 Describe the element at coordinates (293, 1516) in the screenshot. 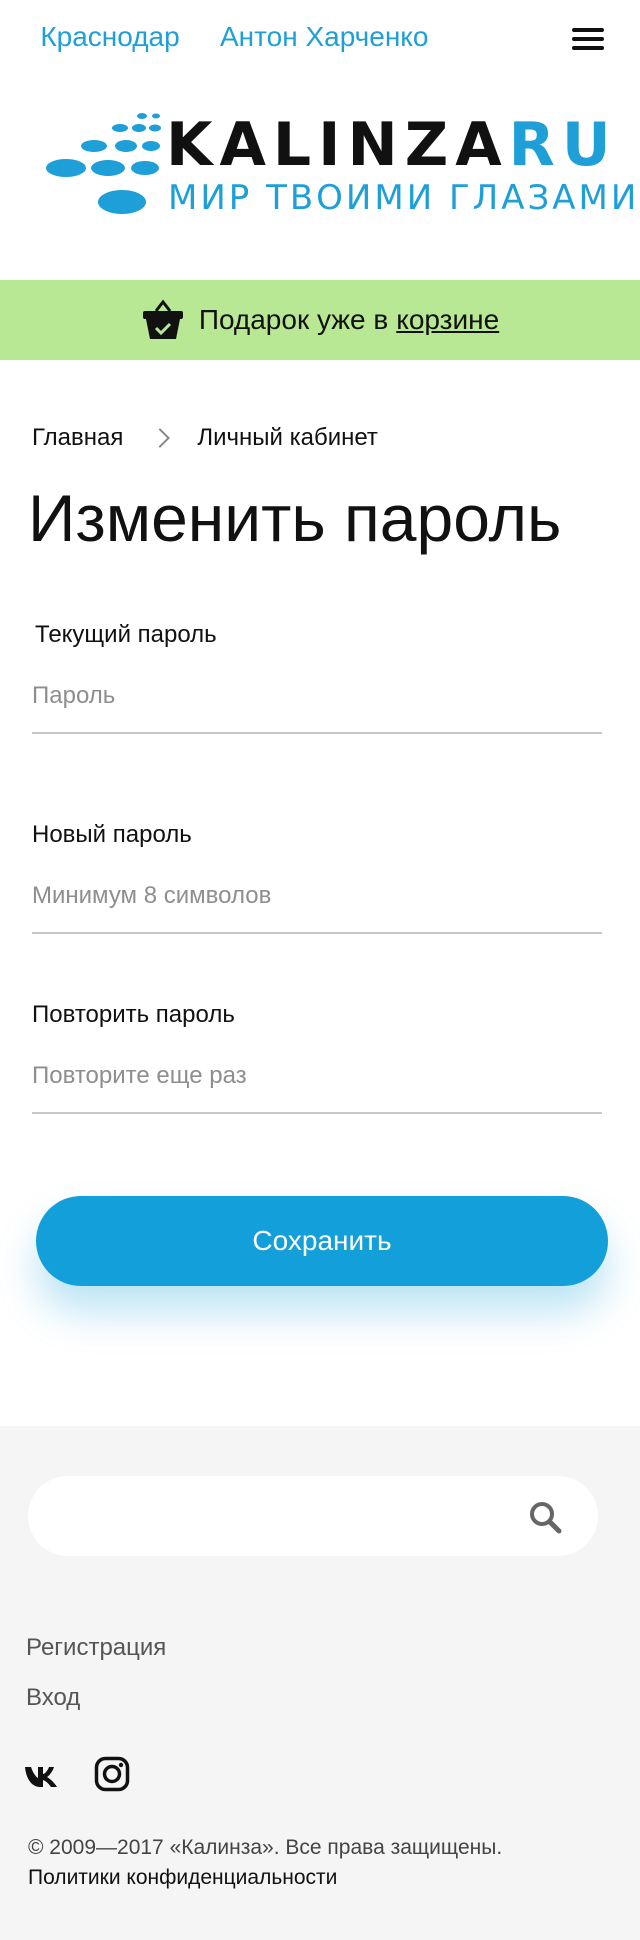

I see `search-input` at that location.